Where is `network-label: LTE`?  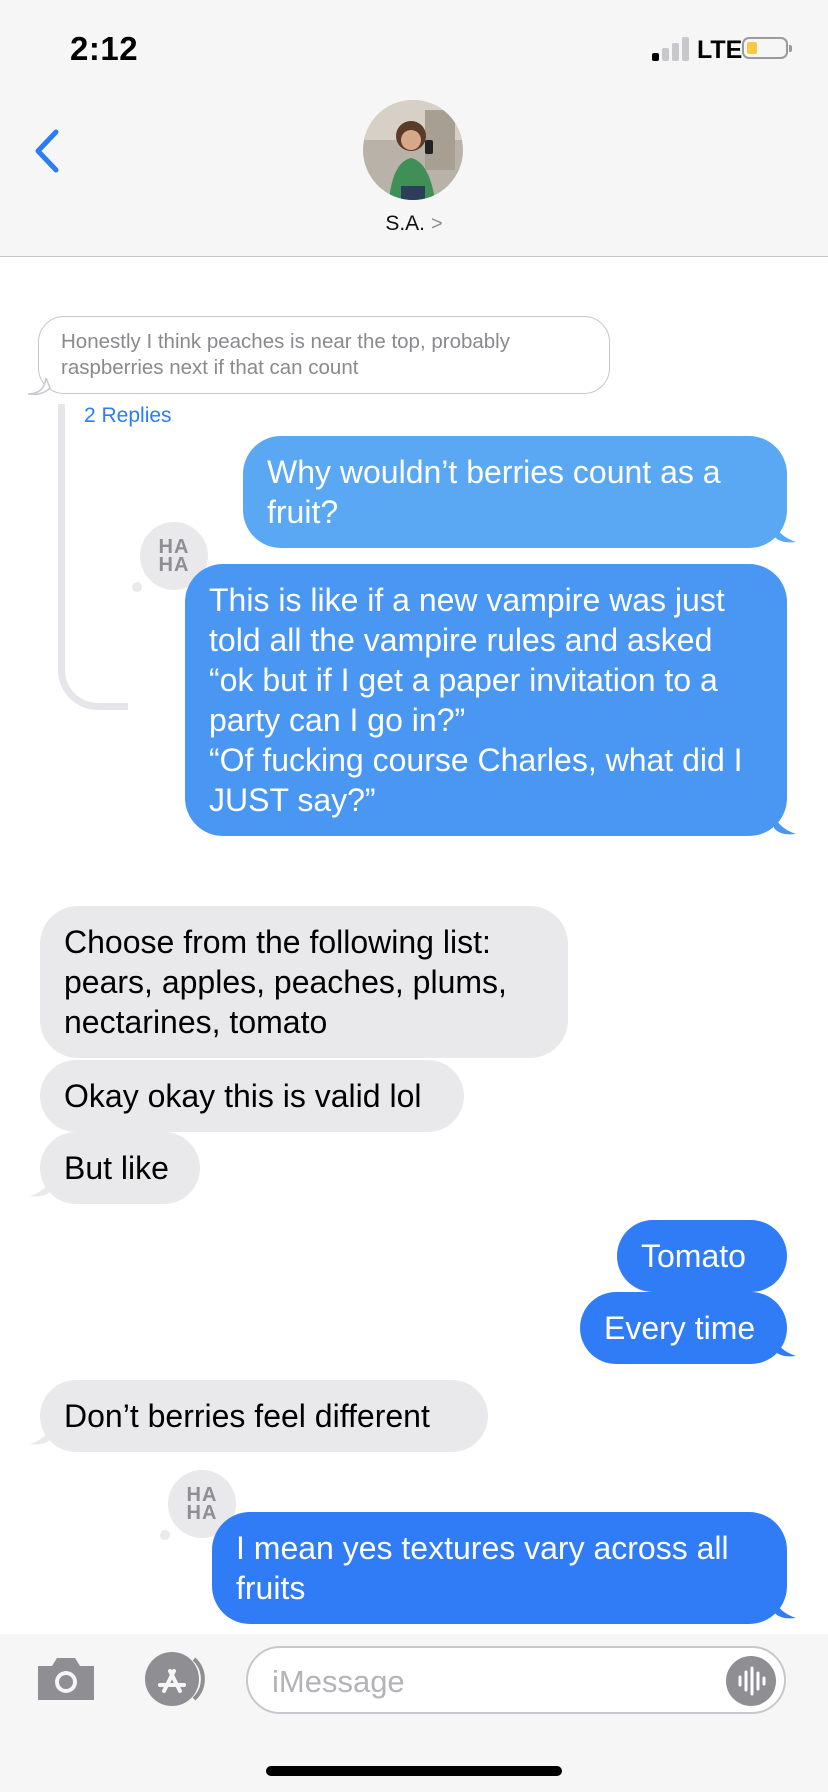 network-label: LTE is located at coordinates (720, 50).